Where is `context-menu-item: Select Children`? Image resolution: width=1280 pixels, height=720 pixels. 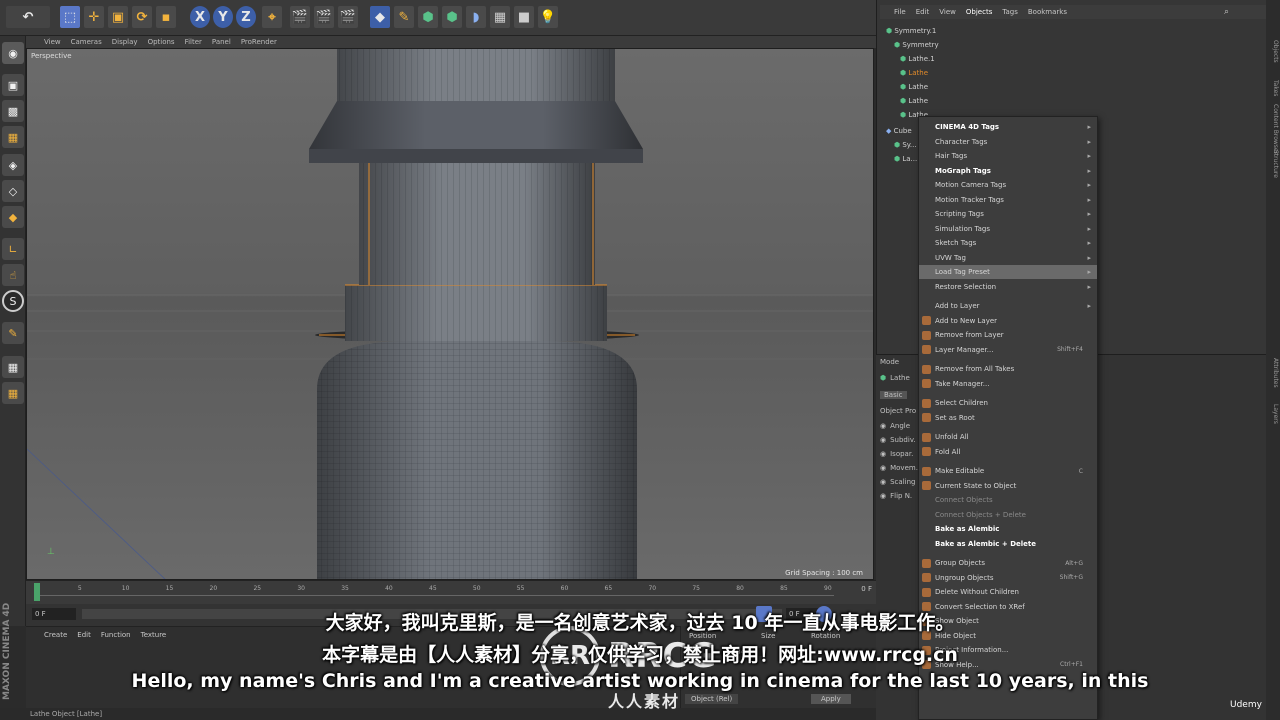 context-menu-item: Select Children is located at coordinates (1008, 403).